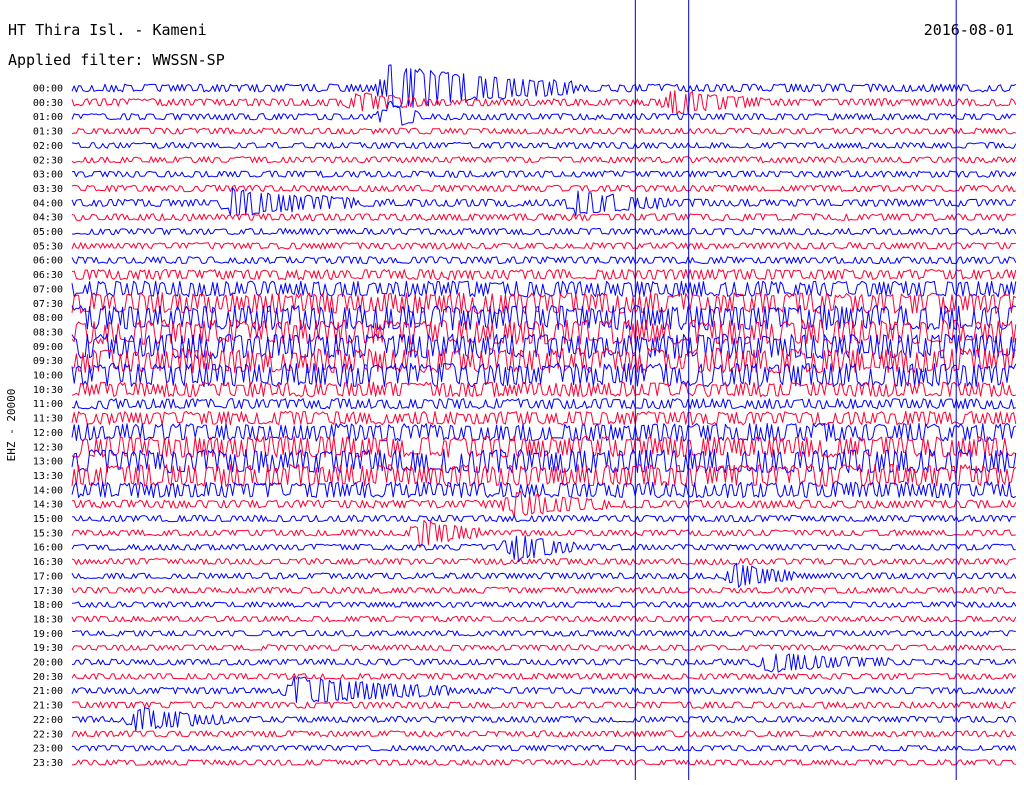 Image resolution: width=1024 pixels, height=785 pixels. Describe the element at coordinates (48, 505) in the screenshot. I see `time-label-1430: 14:30` at that location.